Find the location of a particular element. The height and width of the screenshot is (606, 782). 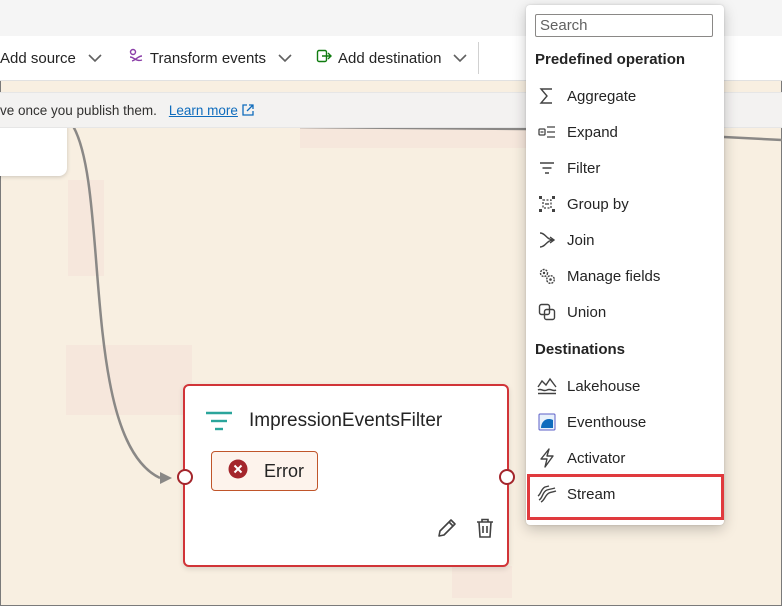

menu-item-expand: Expand is located at coordinates (625, 132).